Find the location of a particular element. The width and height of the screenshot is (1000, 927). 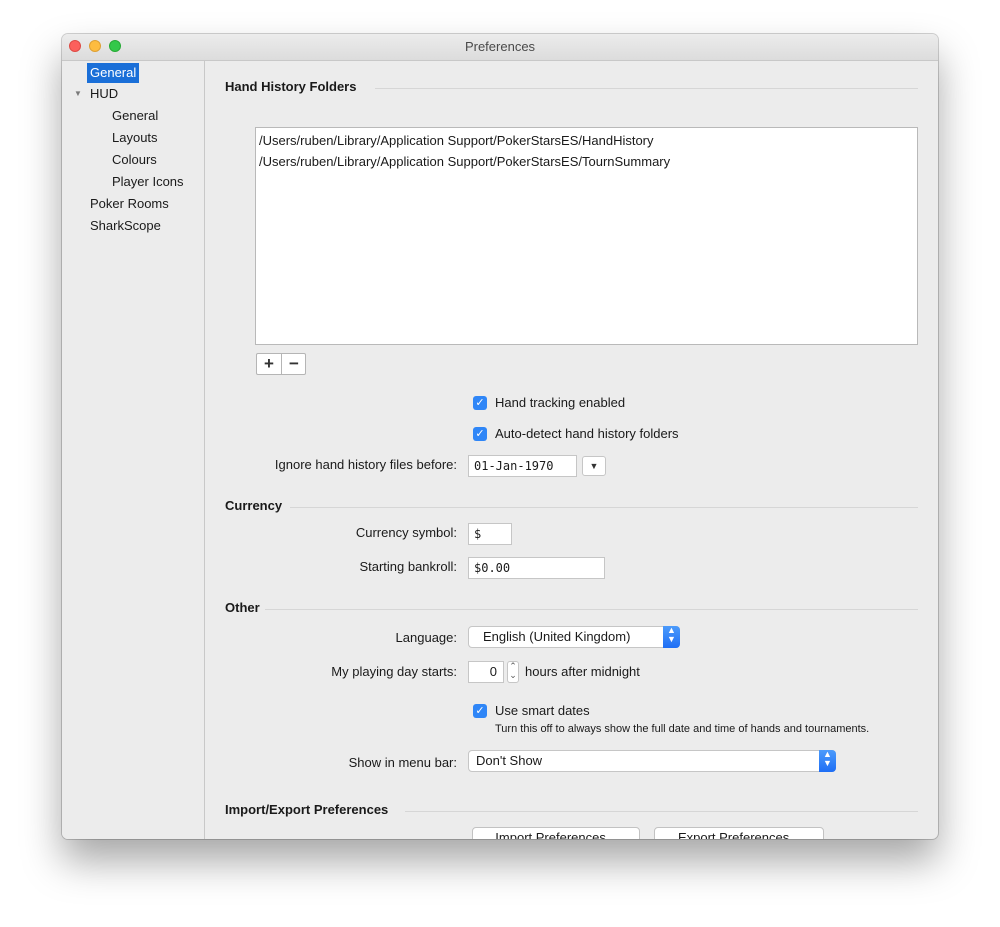

language-select: English (United Kingdom) ▲ ▼ is located at coordinates (574, 637).